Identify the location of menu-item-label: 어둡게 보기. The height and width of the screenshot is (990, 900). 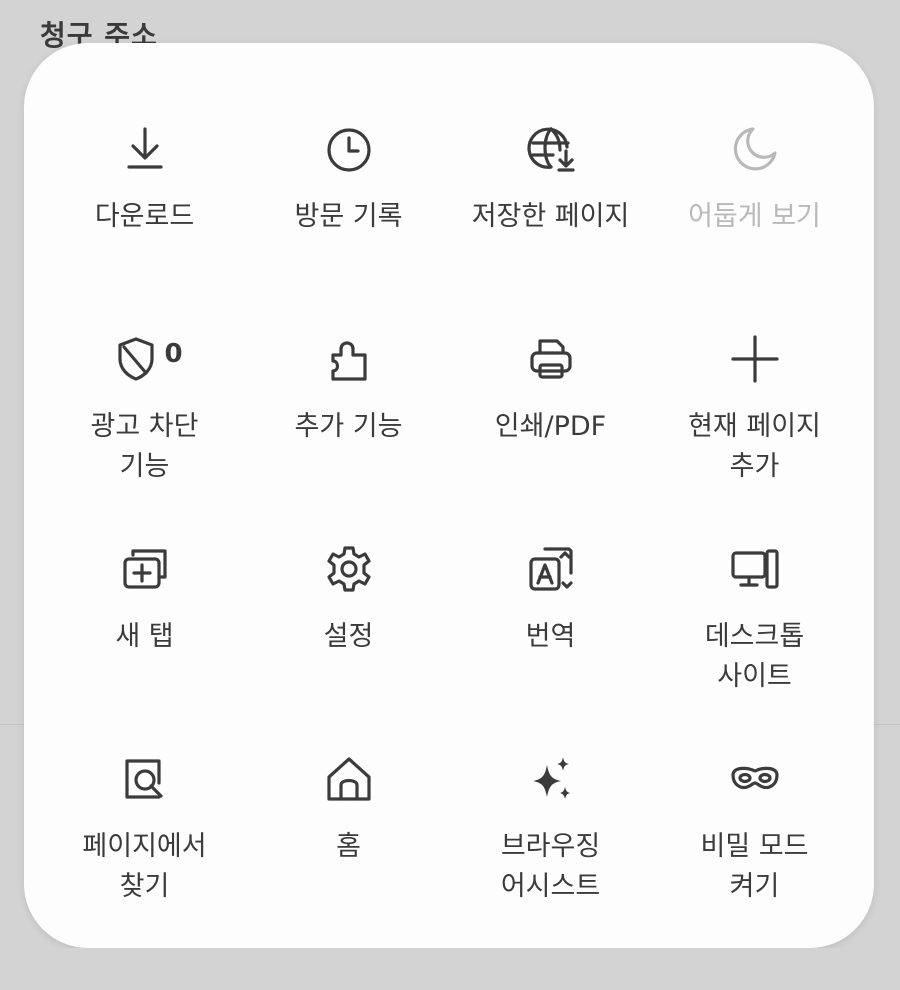
(754, 216).